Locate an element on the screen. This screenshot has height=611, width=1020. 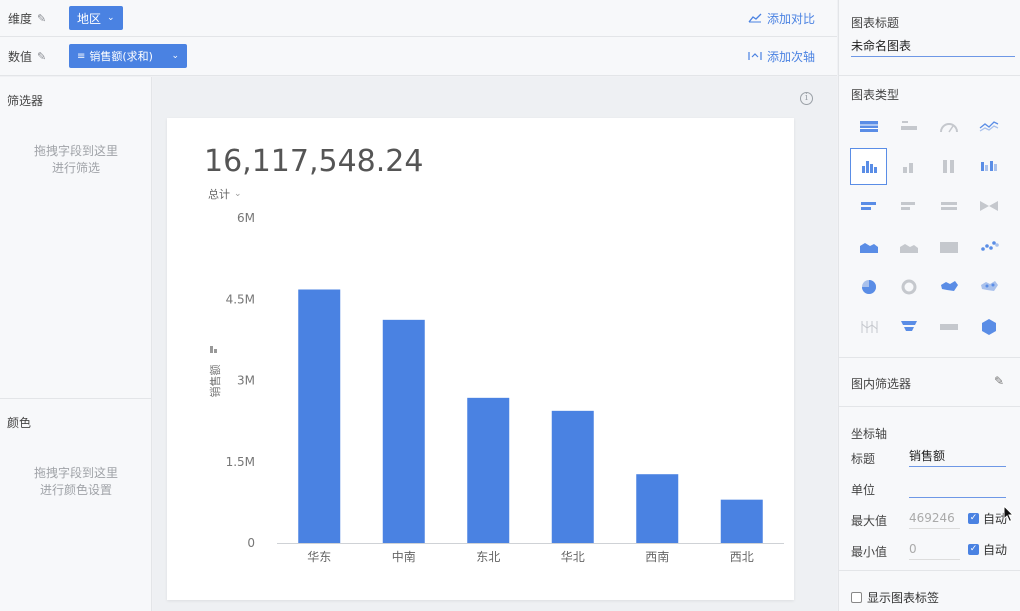
chart-type-stacked-area is located at coordinates (908, 246).